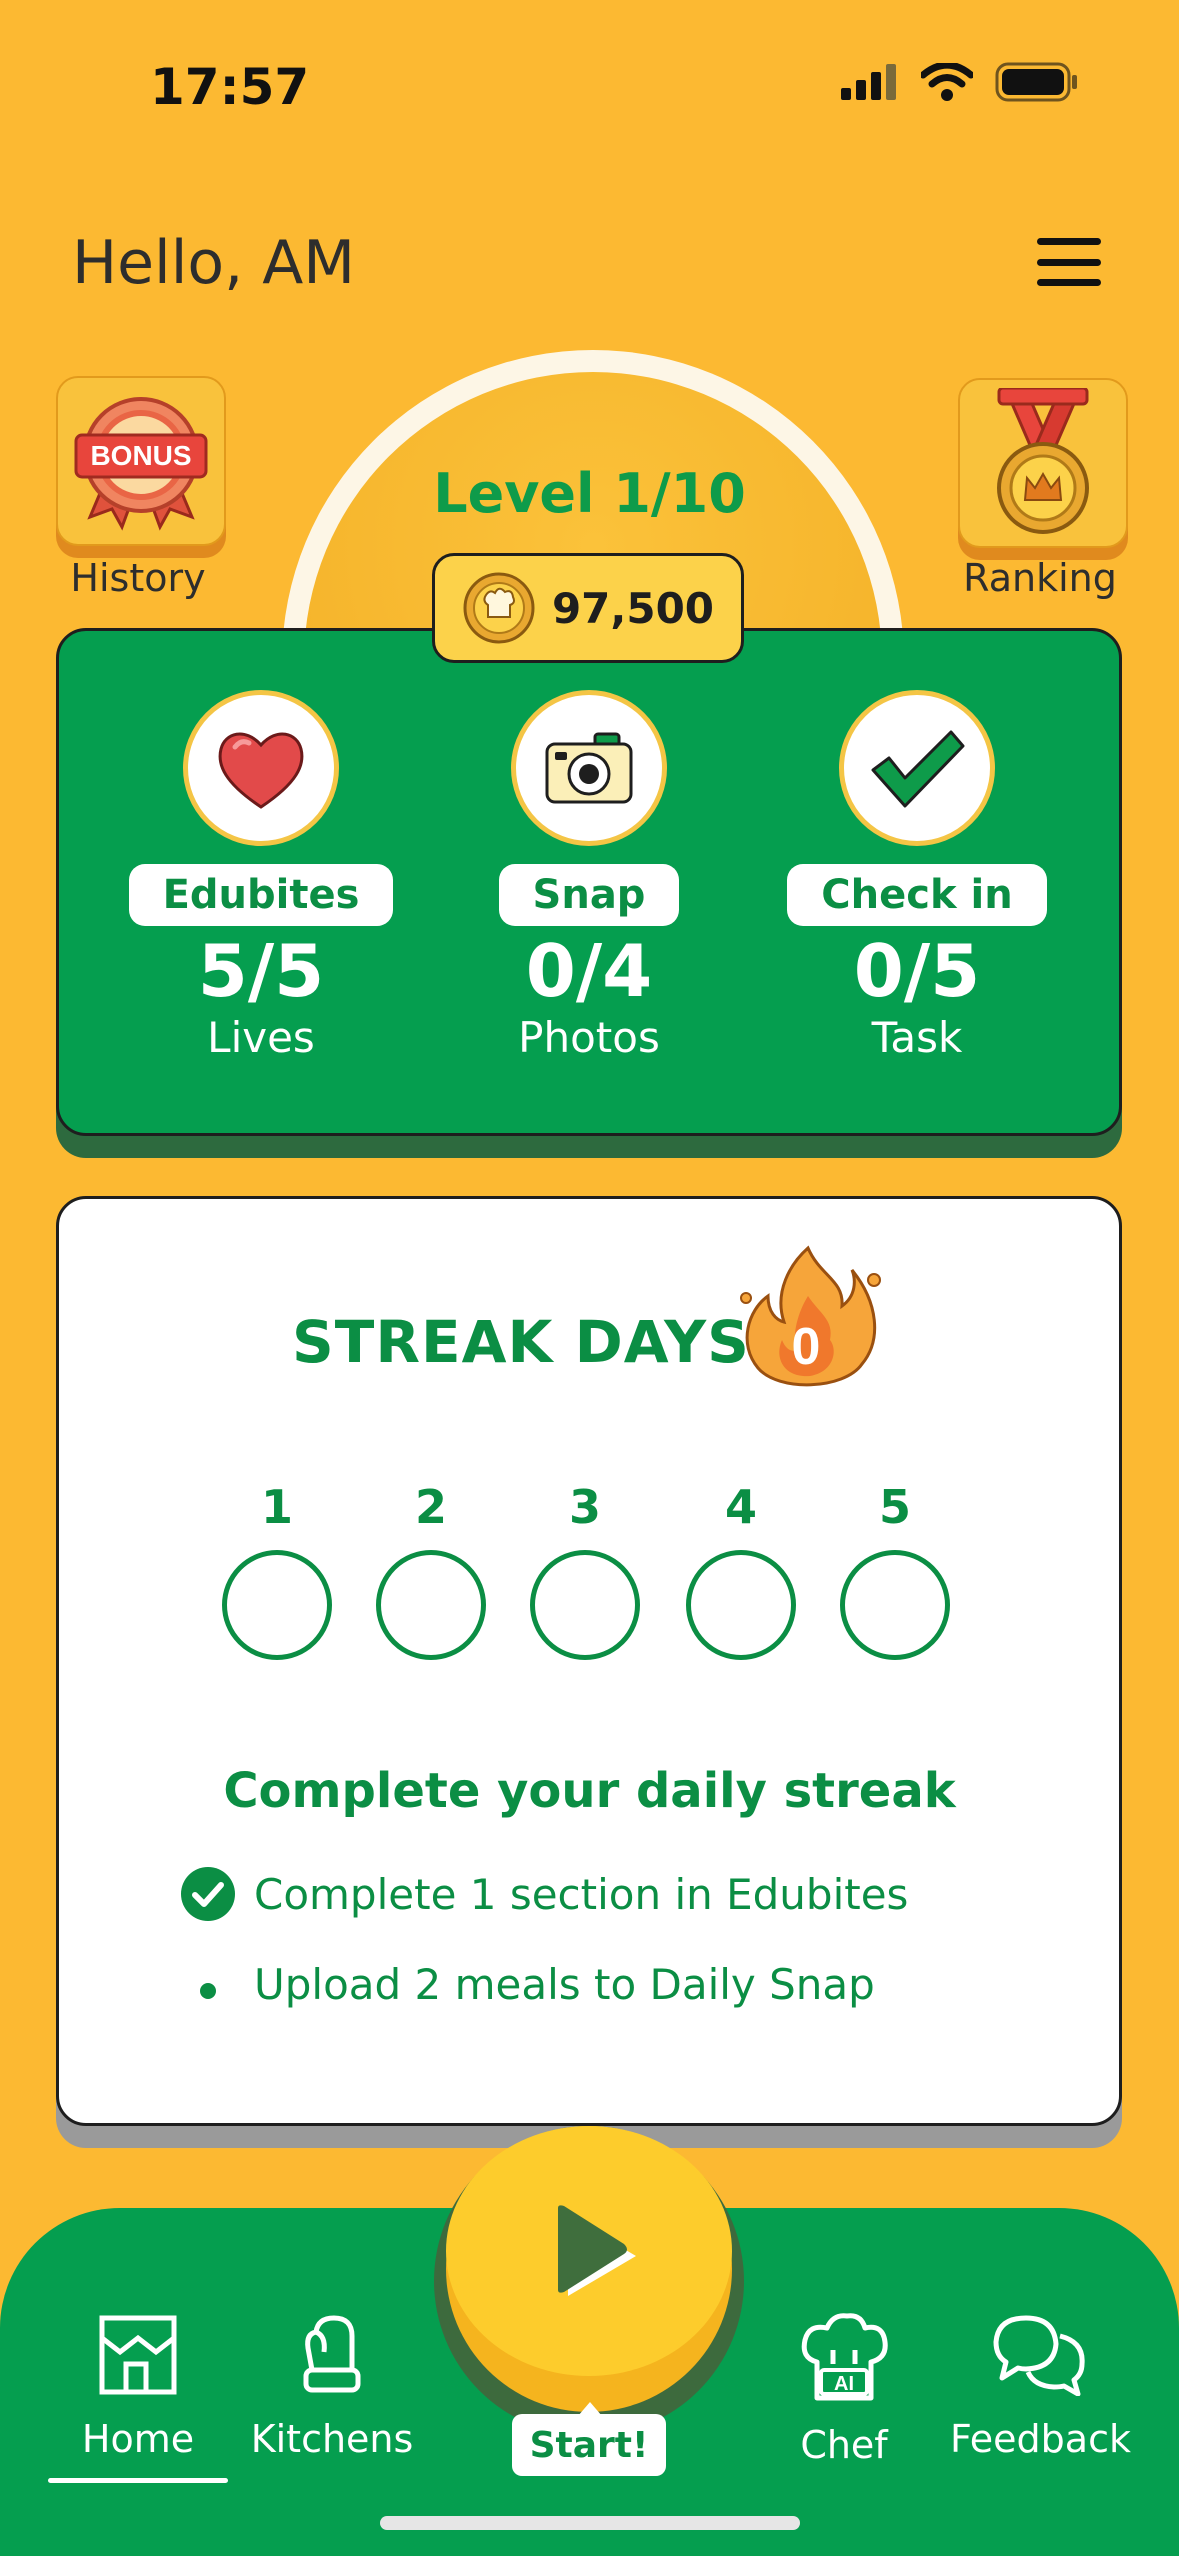 Image resolution: width=1179 pixels, height=2556 pixels. What do you see at coordinates (214, 263) in the screenshot?
I see `greeting: Hello, AM` at bounding box center [214, 263].